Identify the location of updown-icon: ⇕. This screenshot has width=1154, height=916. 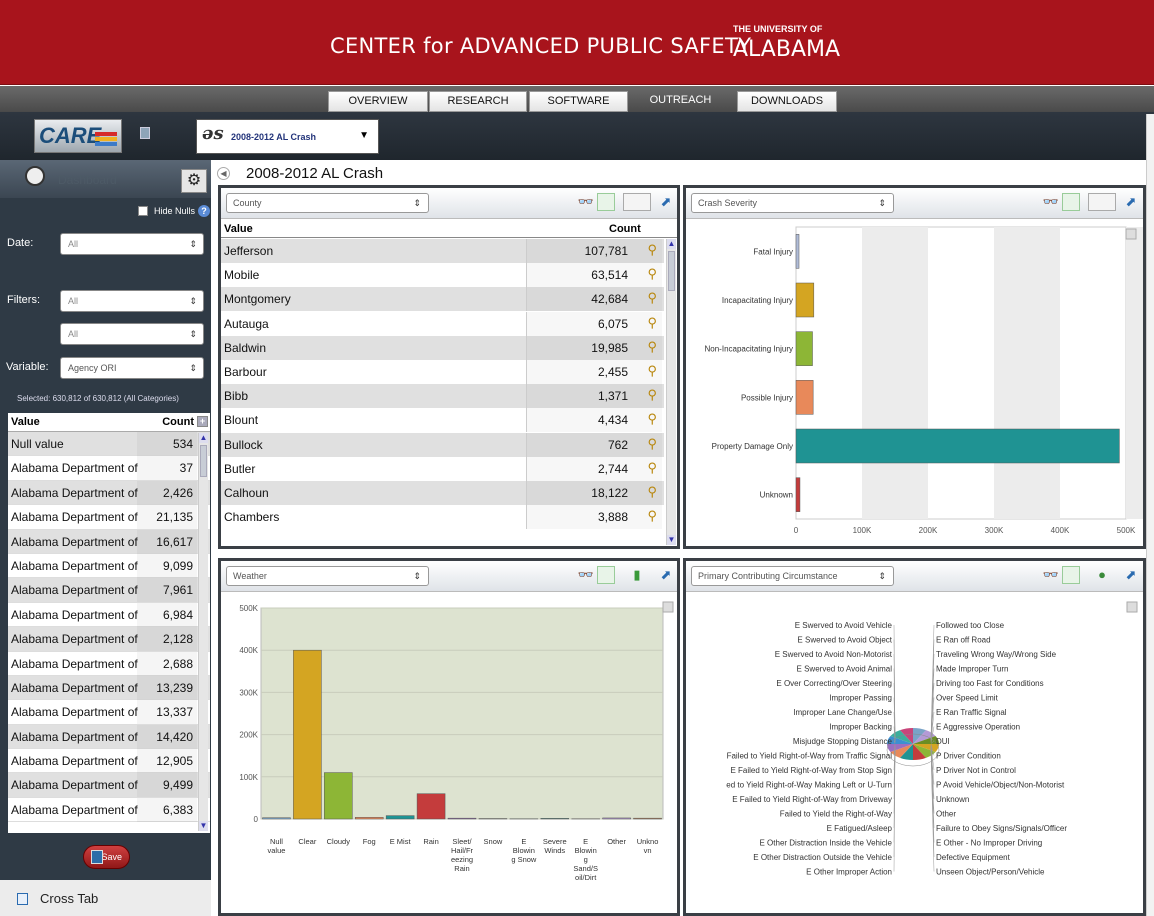
(882, 576).